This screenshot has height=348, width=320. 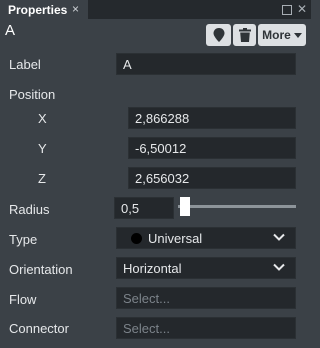 What do you see at coordinates (185, 206) in the screenshot?
I see `radius-slider-thumb` at bounding box center [185, 206].